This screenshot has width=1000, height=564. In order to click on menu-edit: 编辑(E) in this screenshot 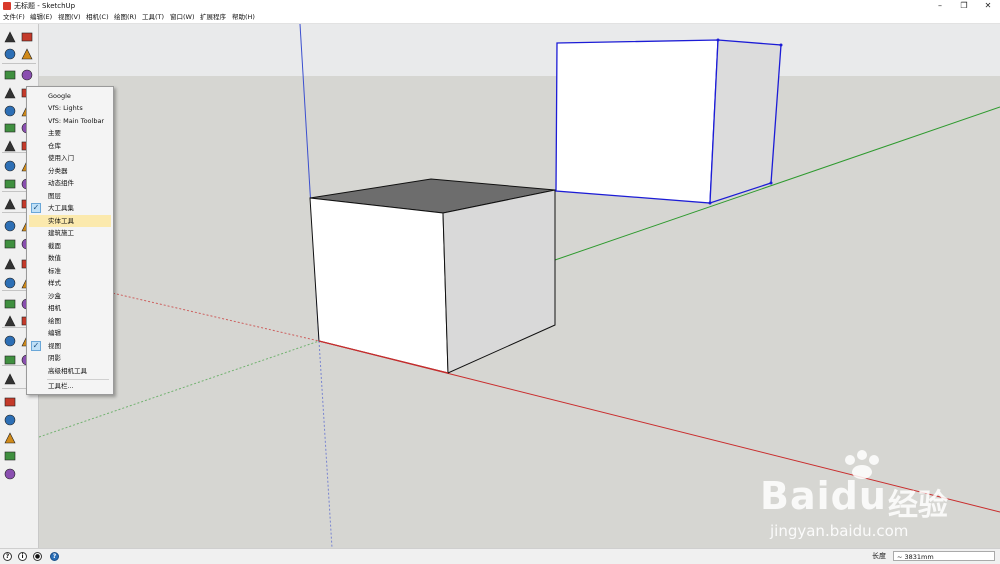, I will do `click(41, 17)`.